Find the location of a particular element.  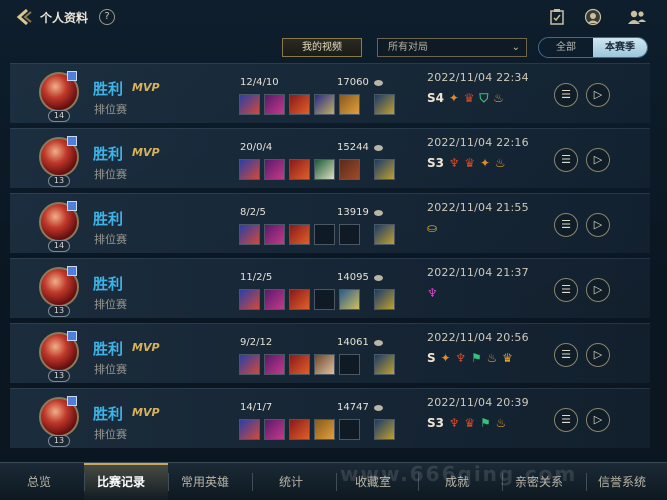

flag-icon: ⚑ is located at coordinates (485, 423).